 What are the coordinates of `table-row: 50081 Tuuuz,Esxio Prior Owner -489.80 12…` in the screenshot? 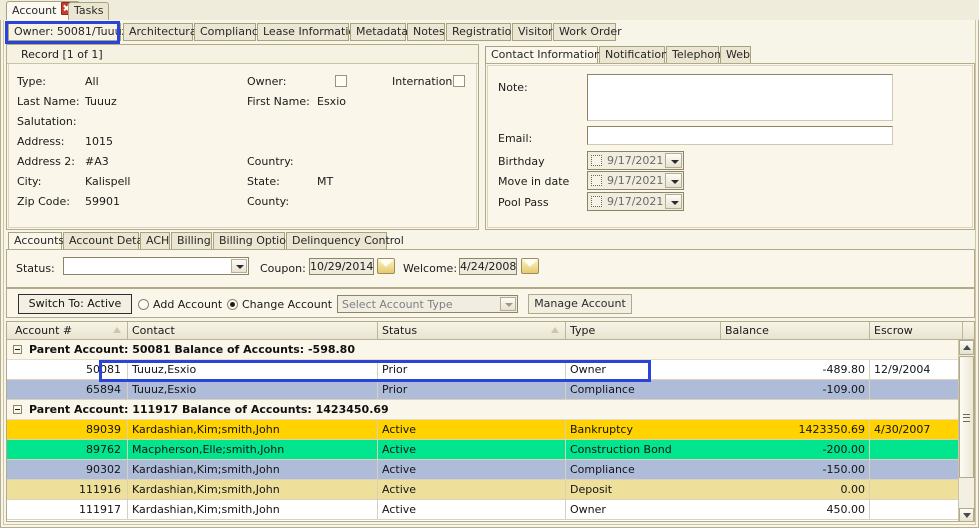 It's located at (490, 370).